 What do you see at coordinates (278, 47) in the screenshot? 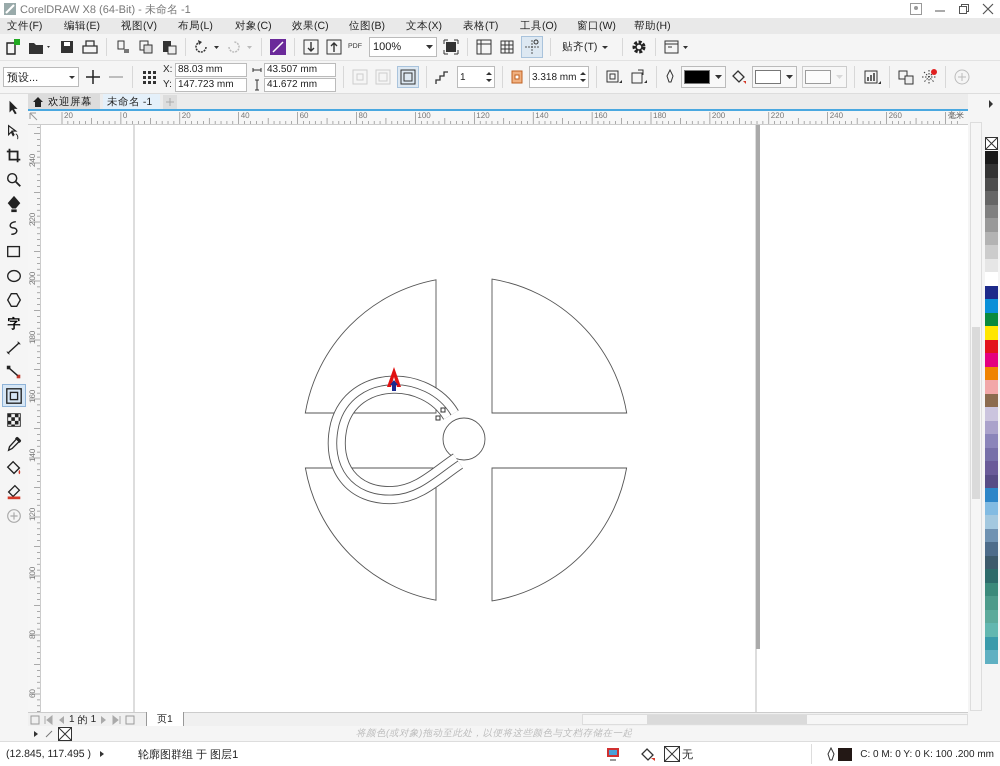
I see `launcher-icon` at bounding box center [278, 47].